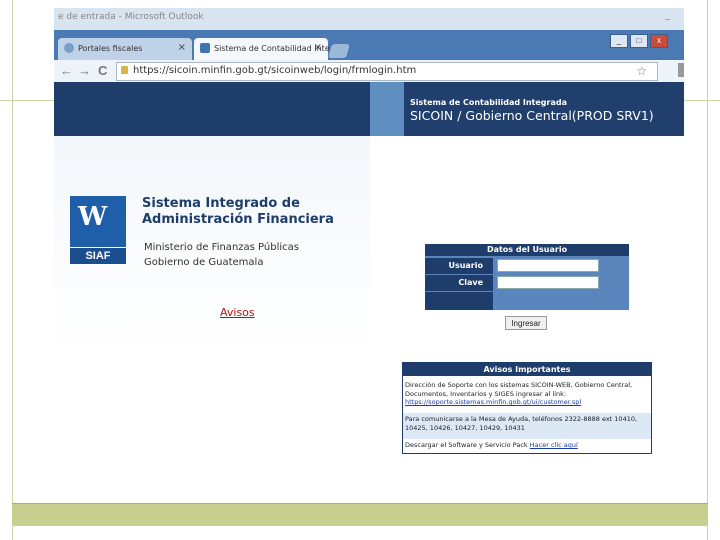  Describe the element at coordinates (66, 70) in the screenshot. I see `back-arrow-icon: ←` at that location.